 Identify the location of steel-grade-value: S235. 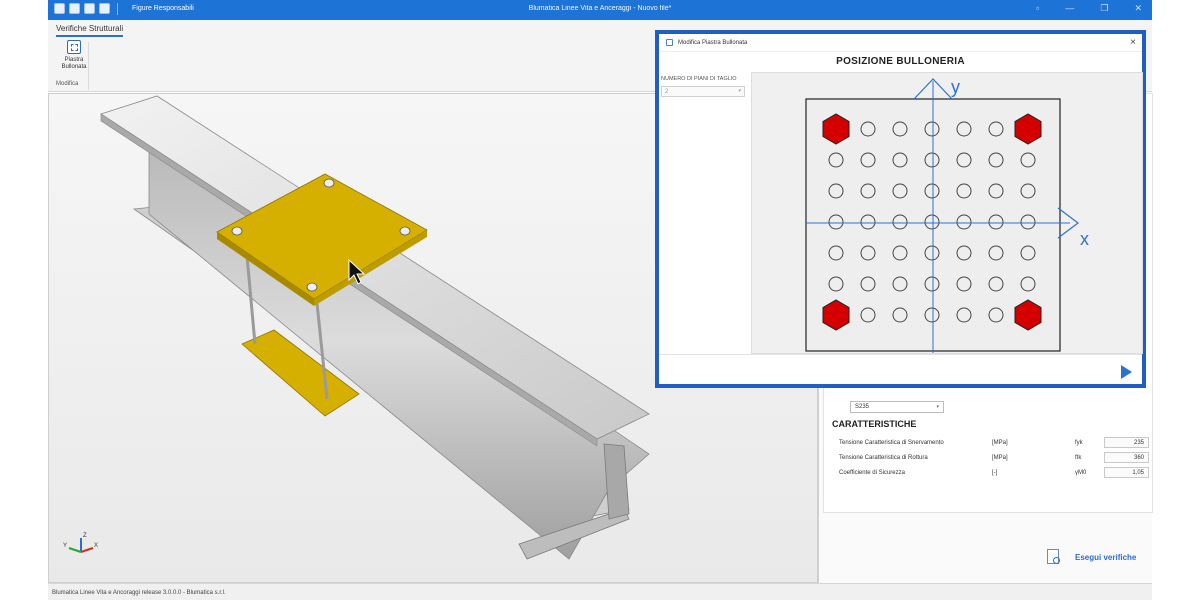
(862, 407).